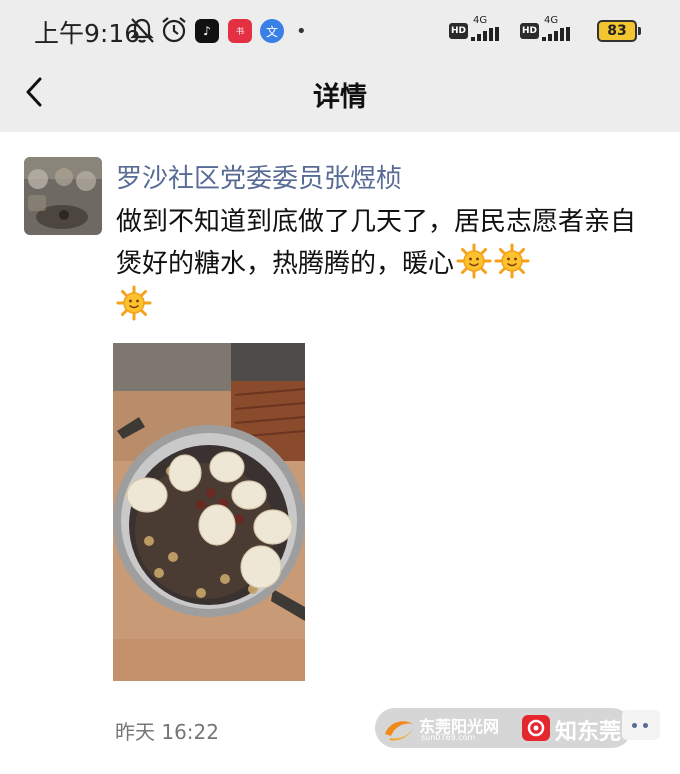 This screenshot has height=774, width=680. Describe the element at coordinates (209, 512) in the screenshot. I see `post-photo` at that location.